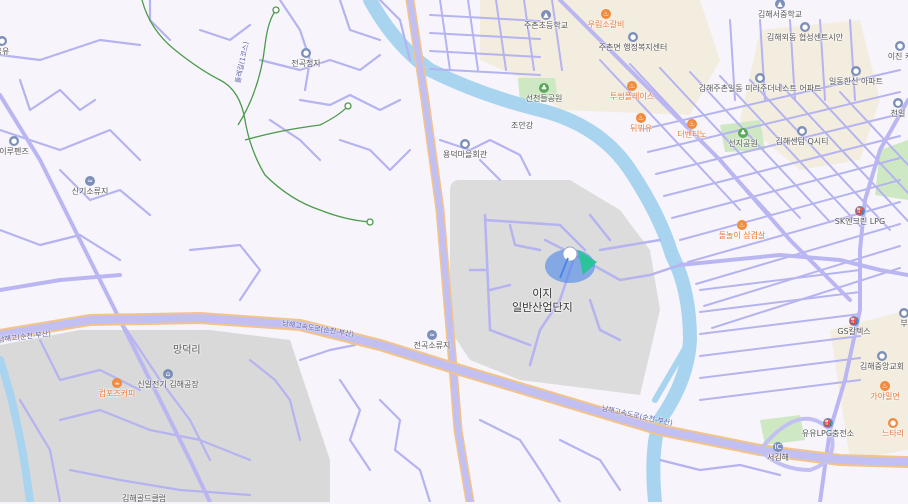 Image resolution: width=908 pixels, height=504 pixels. What do you see at coordinates (144, 498) in the screenshot?
I see `bottom-left-partial-label: 김해골드클럽` at bounding box center [144, 498].